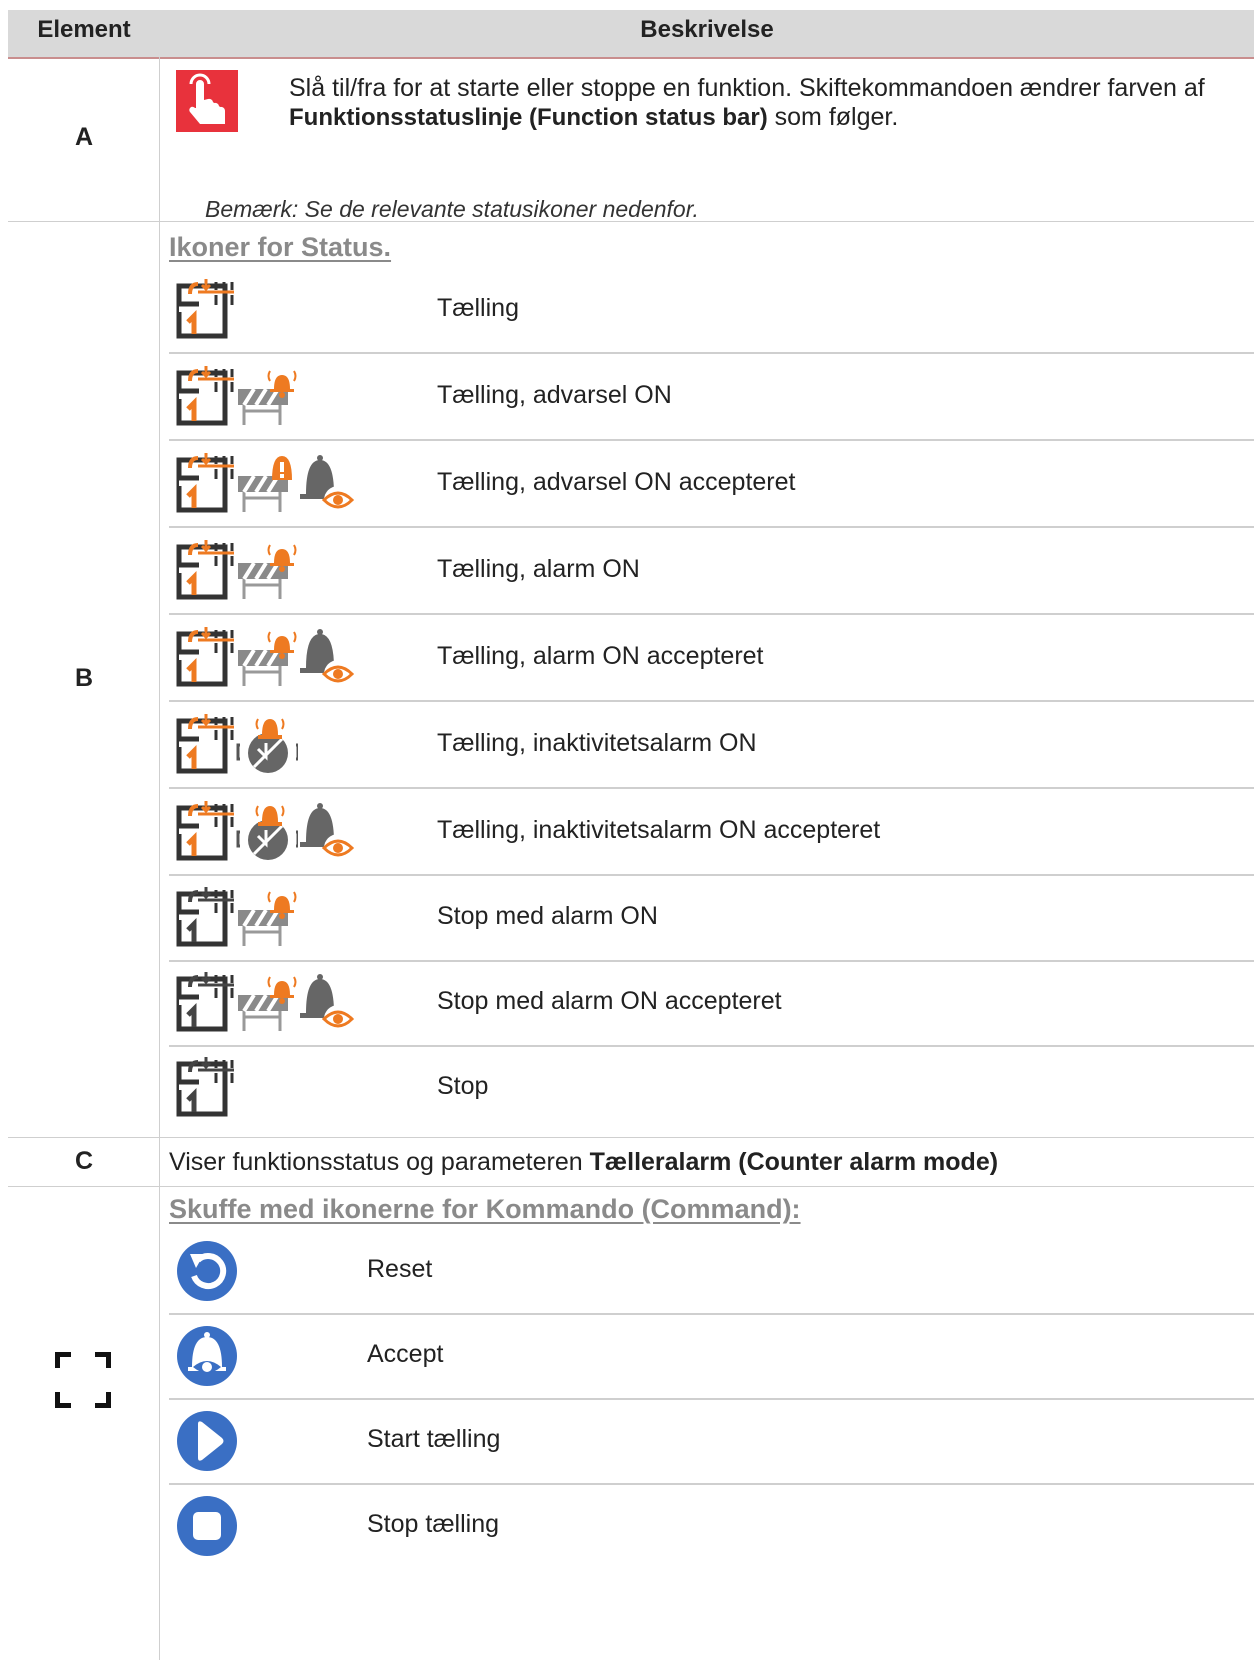 Image resolution: width=1254 pixels, height=1660 pixels. Describe the element at coordinates (597, 743) in the screenshot. I see `status-label: Tælling, inaktivitetsalarm ON` at that location.